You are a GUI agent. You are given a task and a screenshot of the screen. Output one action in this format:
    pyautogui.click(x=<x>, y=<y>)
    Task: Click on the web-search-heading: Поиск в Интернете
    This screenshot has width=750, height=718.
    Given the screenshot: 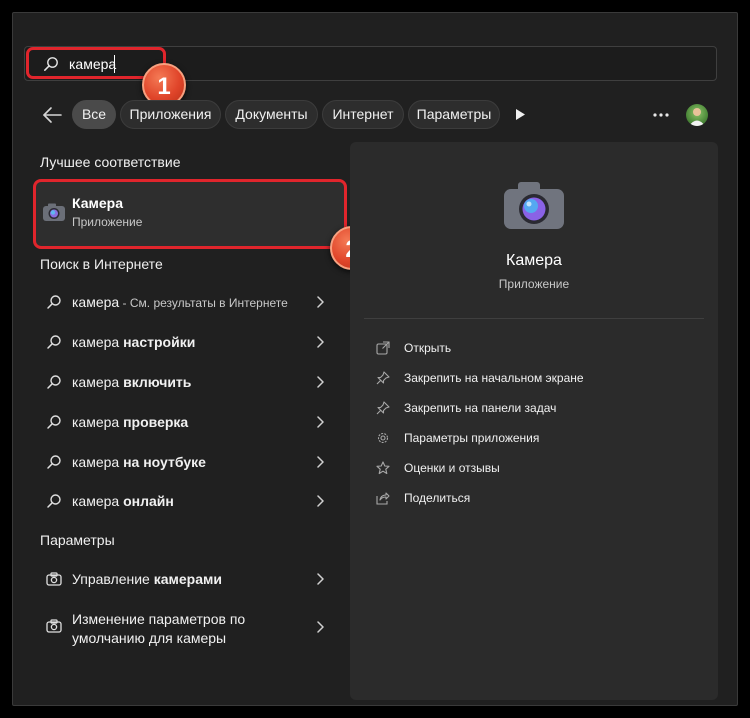 What is the action you would take?
    pyautogui.click(x=101, y=264)
    